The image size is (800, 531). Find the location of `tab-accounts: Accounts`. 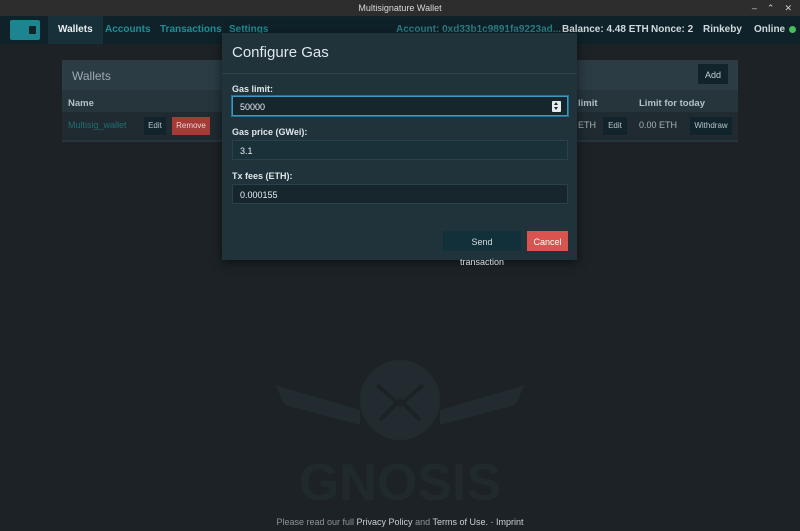

tab-accounts: Accounts is located at coordinates (128, 30).